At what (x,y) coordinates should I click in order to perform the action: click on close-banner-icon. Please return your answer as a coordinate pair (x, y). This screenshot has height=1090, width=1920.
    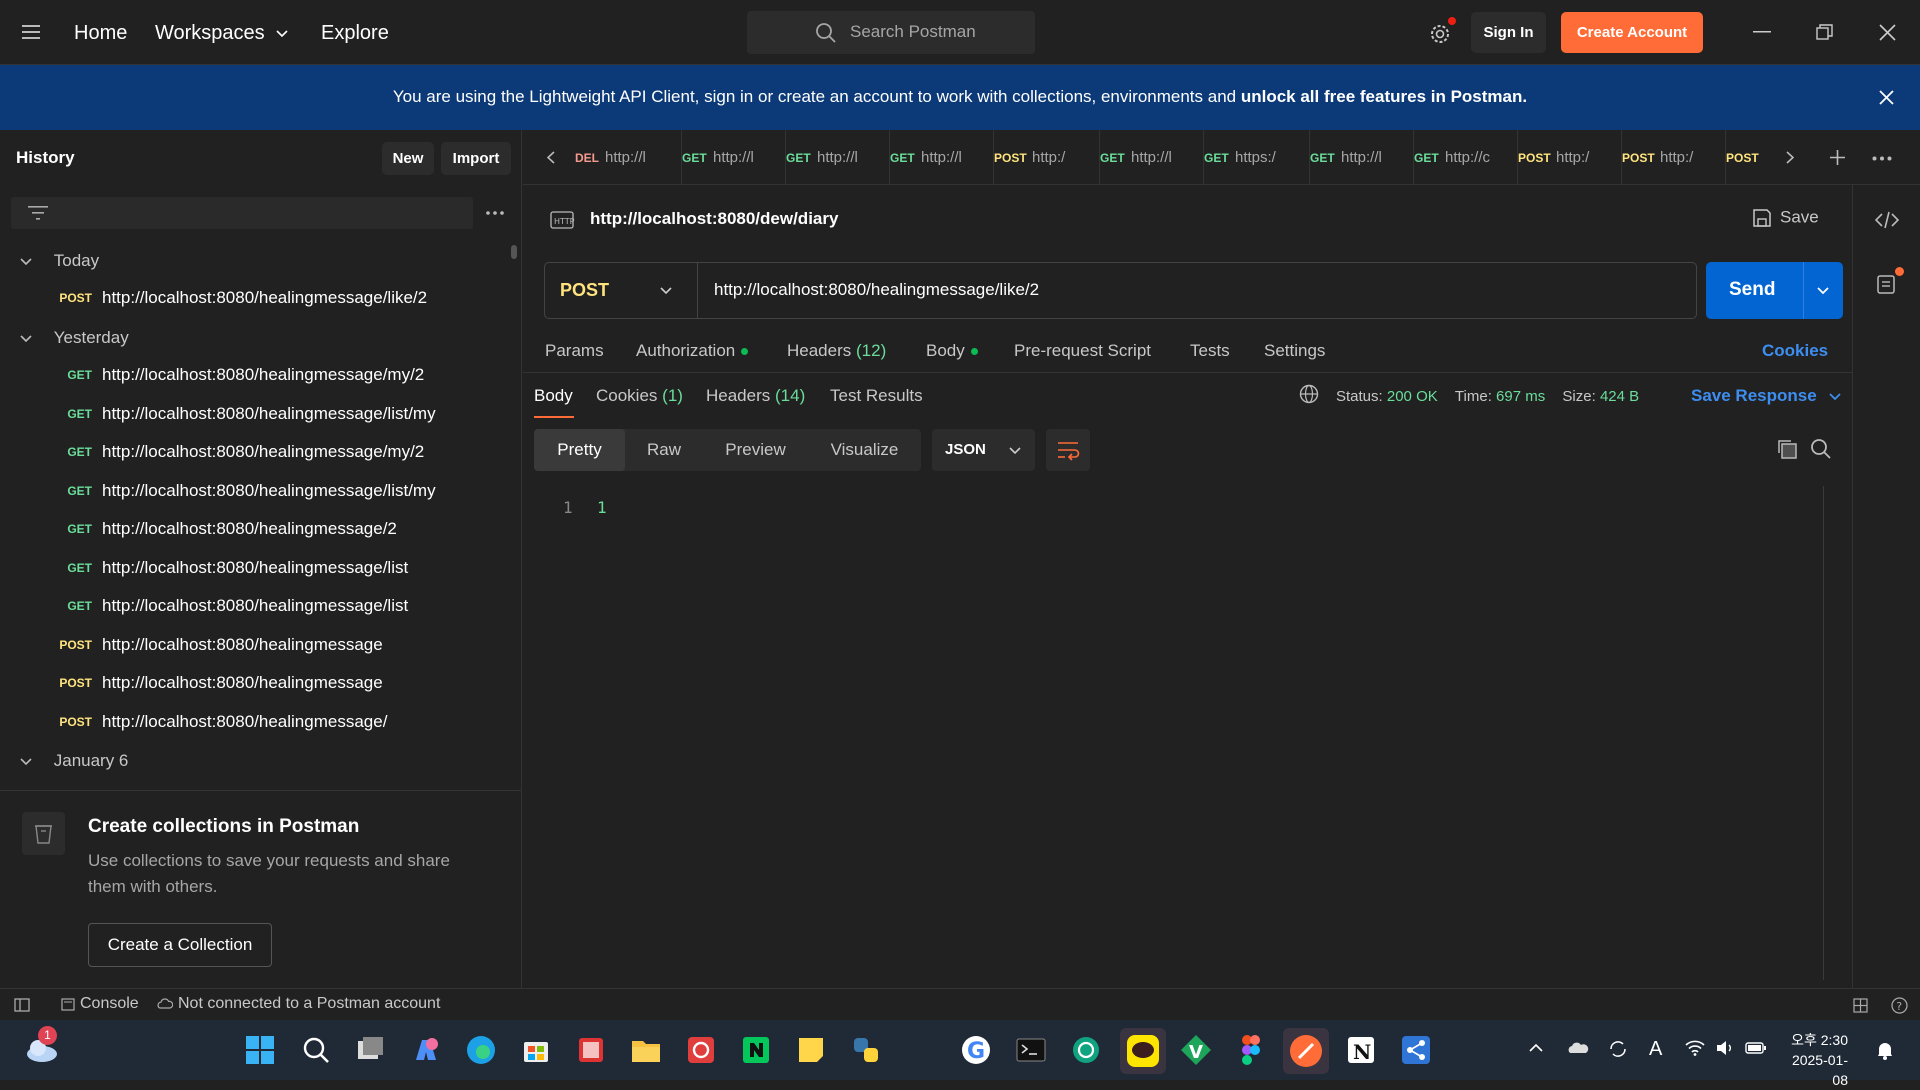
    Looking at the image, I should click on (1886, 97).